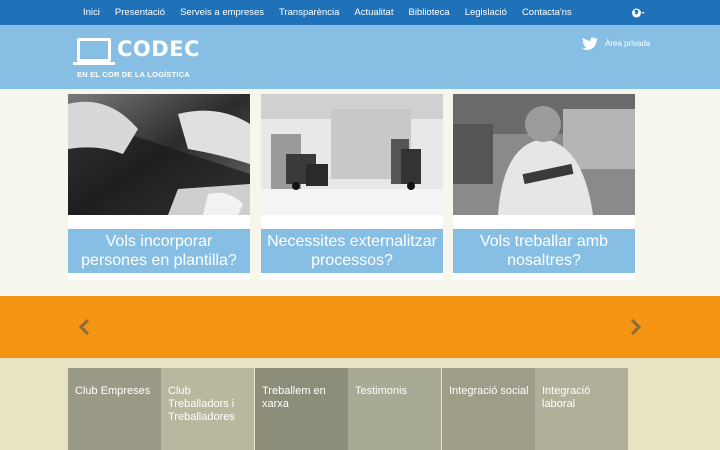 This screenshot has height=450, width=720. I want to click on tile-integracio-laboral: Integració laboral, so click(581, 409).